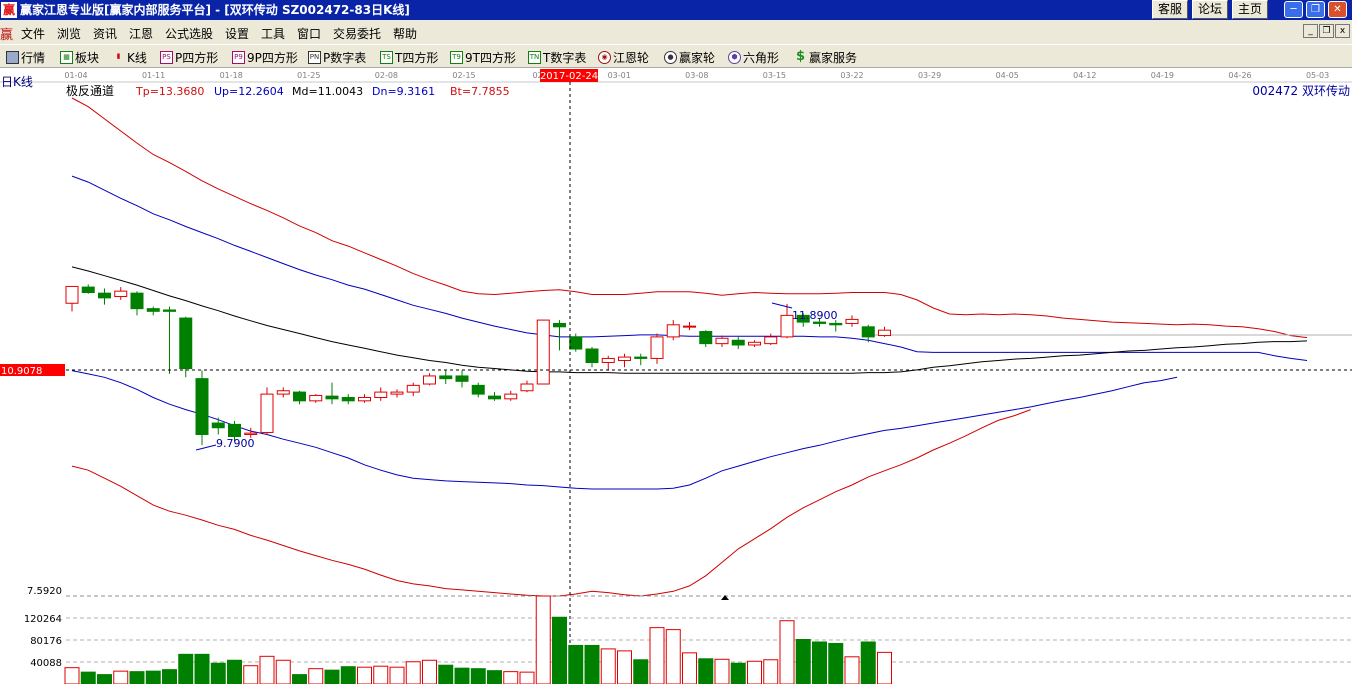 The width and height of the screenshot is (1352, 684). What do you see at coordinates (1301, 90) in the screenshot?
I see `stock-name: 002472 双环传动` at bounding box center [1301, 90].